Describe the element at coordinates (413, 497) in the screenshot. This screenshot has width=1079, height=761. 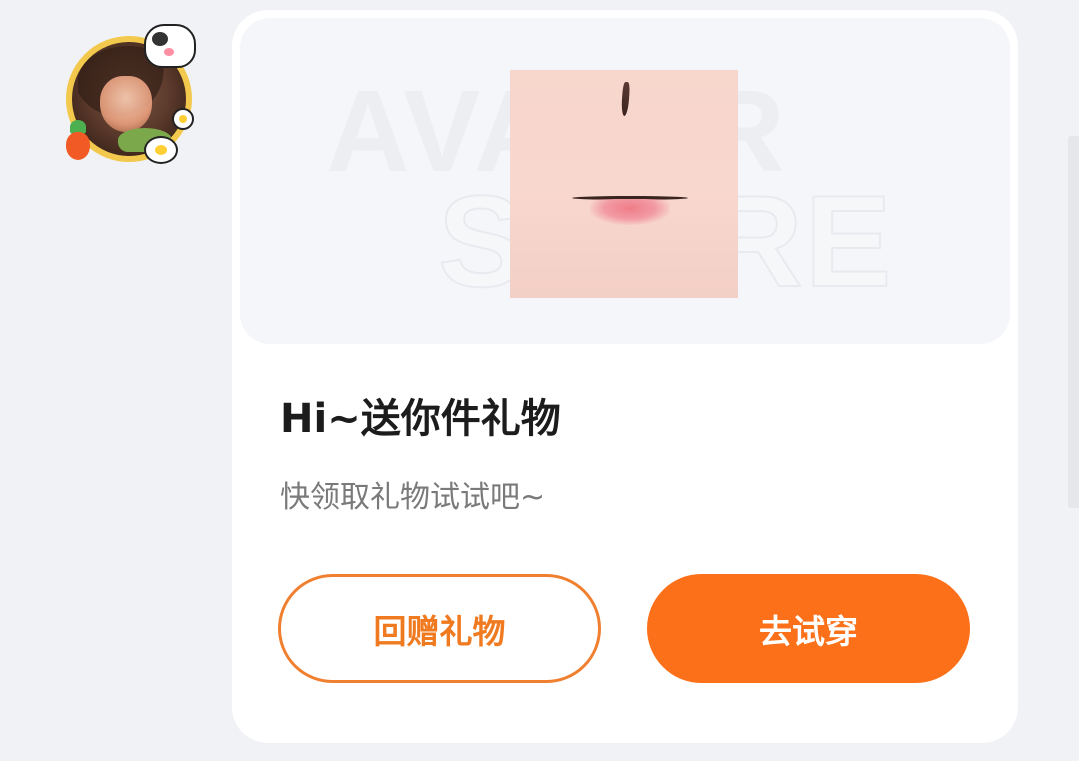
I see `gift-subtitle: 快领取礼物试试吧~` at that location.